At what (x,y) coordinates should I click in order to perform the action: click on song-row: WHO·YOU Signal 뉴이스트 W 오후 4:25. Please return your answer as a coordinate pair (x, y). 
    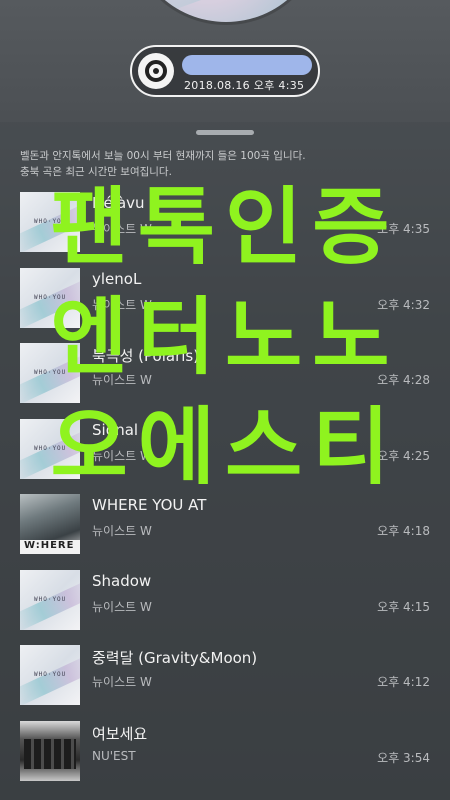
    Looking at the image, I should click on (225, 455).